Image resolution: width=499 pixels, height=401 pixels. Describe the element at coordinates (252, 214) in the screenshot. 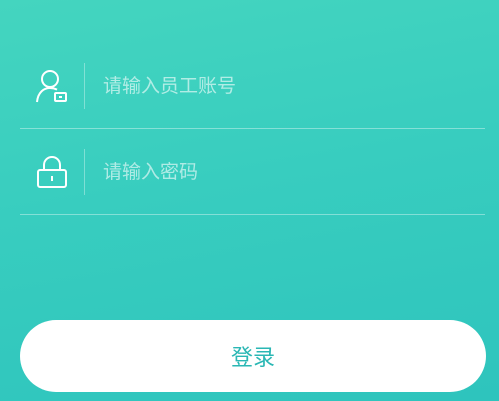

I see `field-underline` at that location.